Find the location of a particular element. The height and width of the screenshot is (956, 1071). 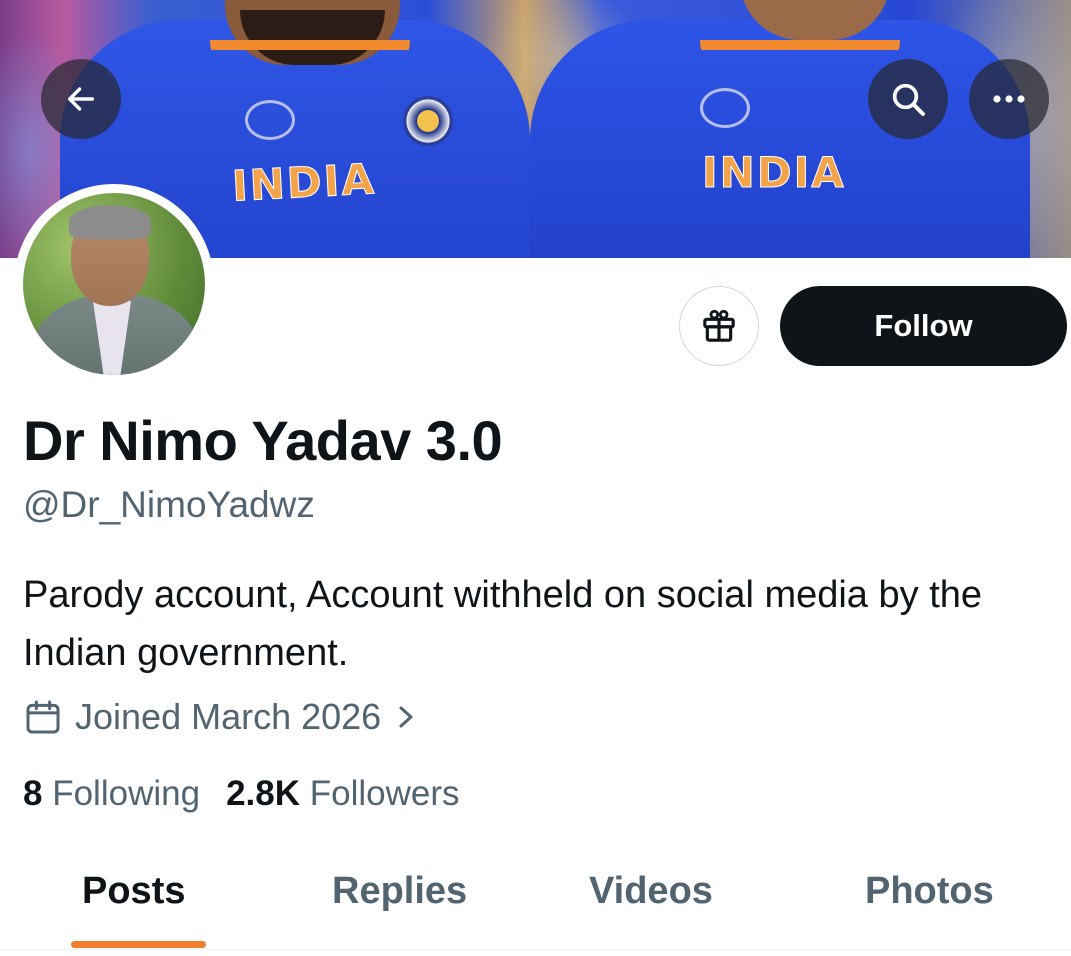

avatar-hair is located at coordinates (110, 222).